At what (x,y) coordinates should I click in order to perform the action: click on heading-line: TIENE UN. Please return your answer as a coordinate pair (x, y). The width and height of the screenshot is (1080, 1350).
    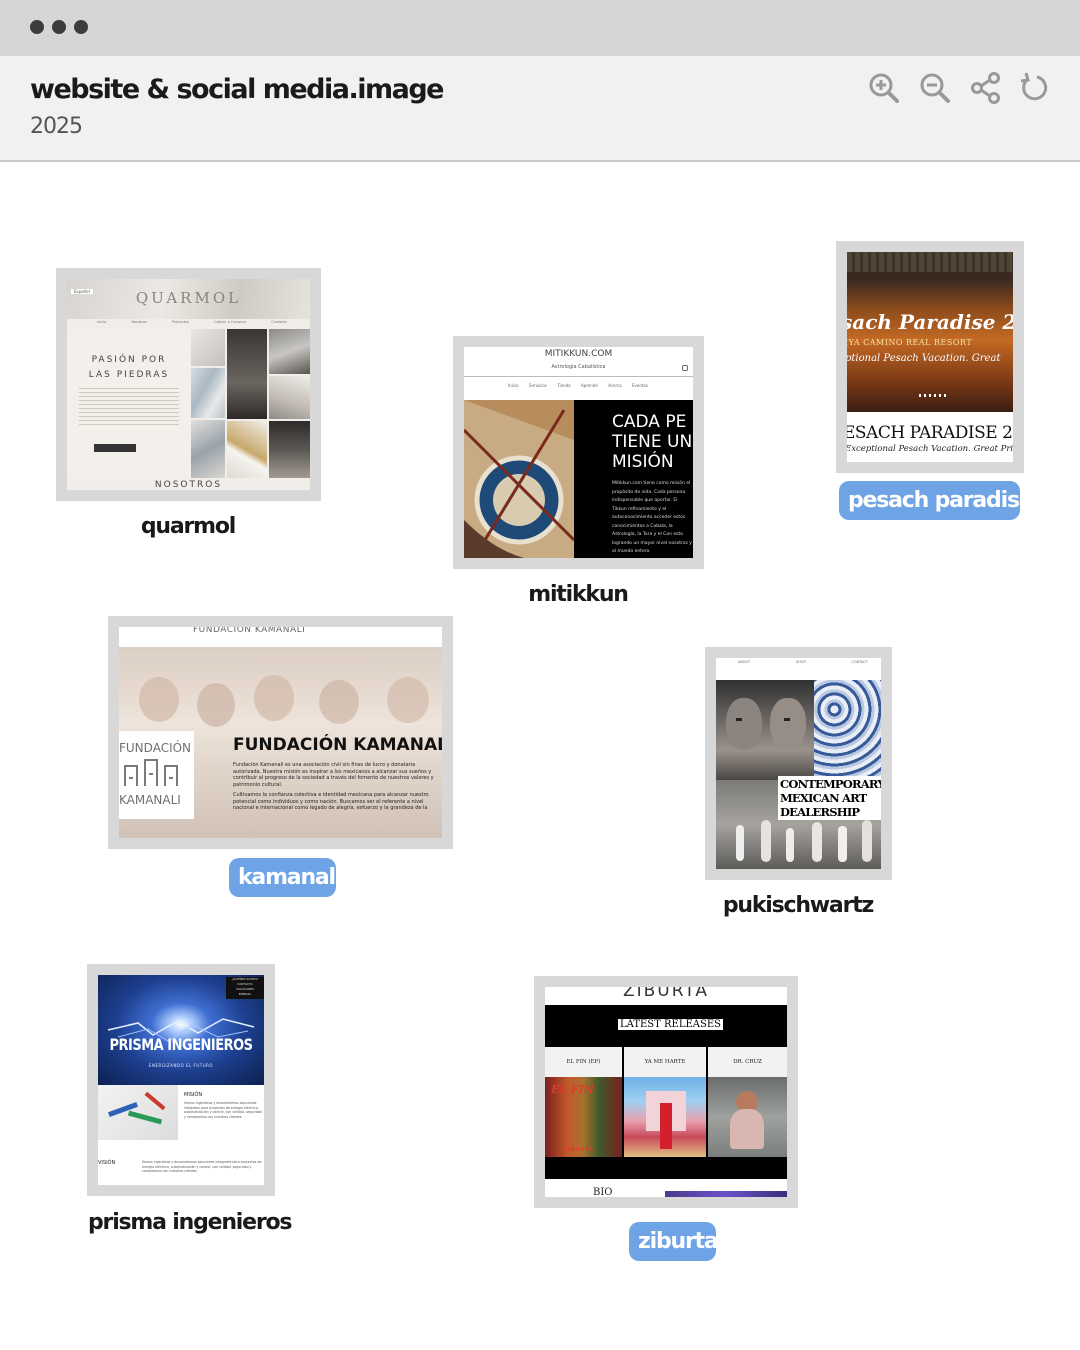
    Looking at the image, I should click on (652, 442).